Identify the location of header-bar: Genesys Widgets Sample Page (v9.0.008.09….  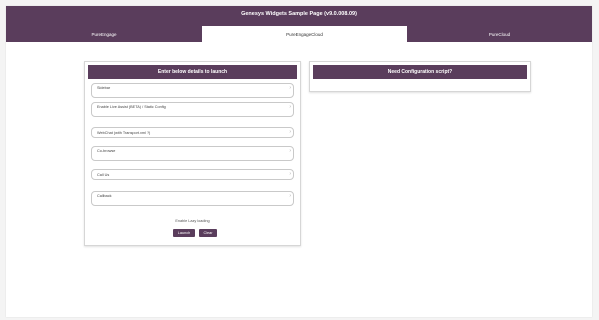
(299, 24).